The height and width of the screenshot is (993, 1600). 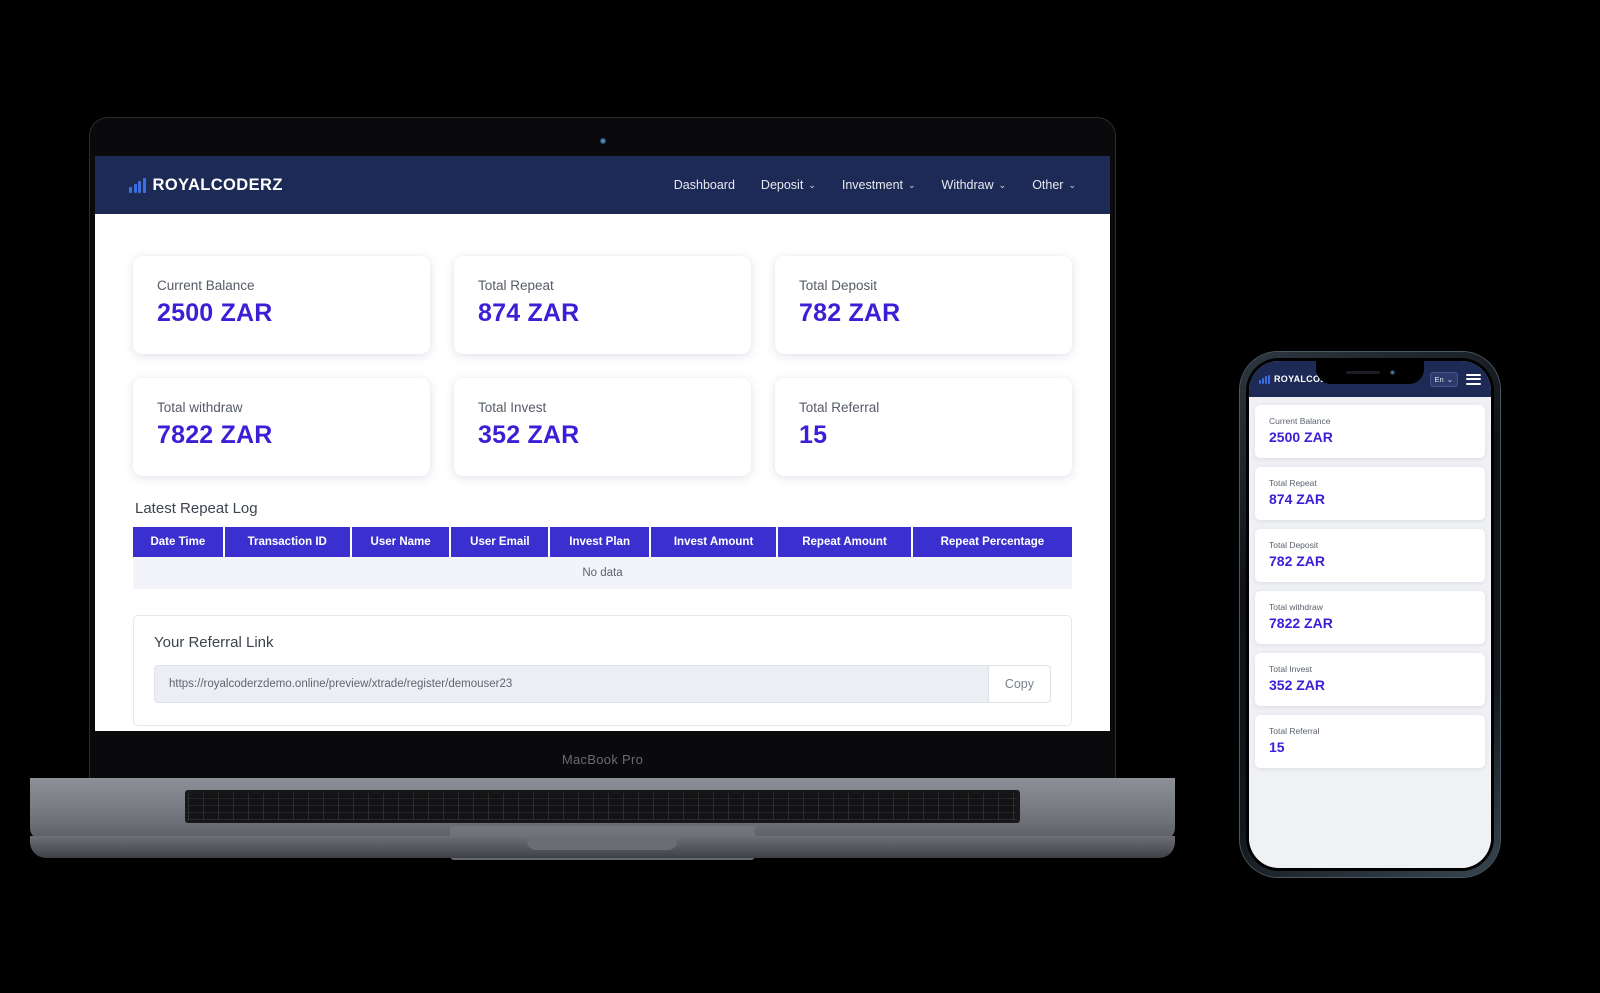 What do you see at coordinates (1301, 623) in the screenshot?
I see `phone-stat-card-value: 7822 ZAR` at bounding box center [1301, 623].